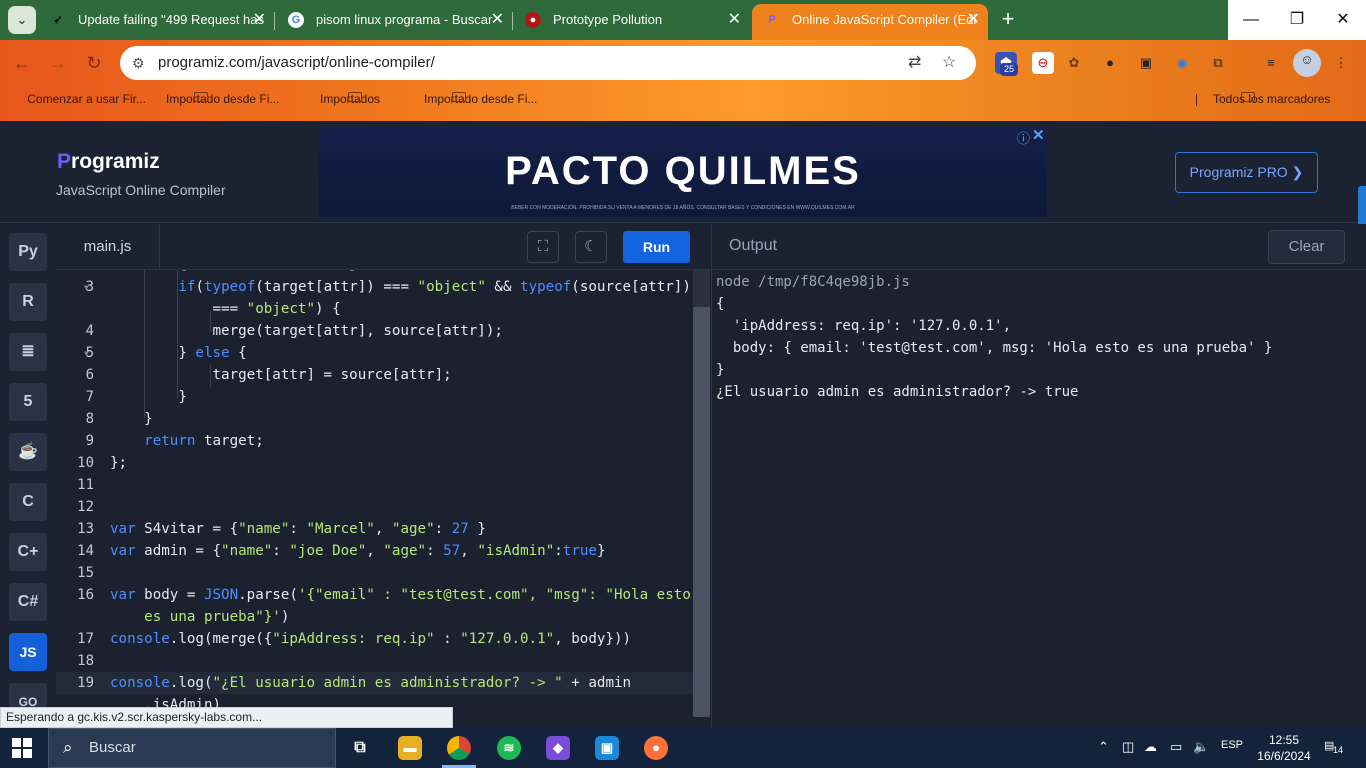 This screenshot has width=1366, height=768. I want to click on theme-toggle-icon: ☾, so click(591, 247).